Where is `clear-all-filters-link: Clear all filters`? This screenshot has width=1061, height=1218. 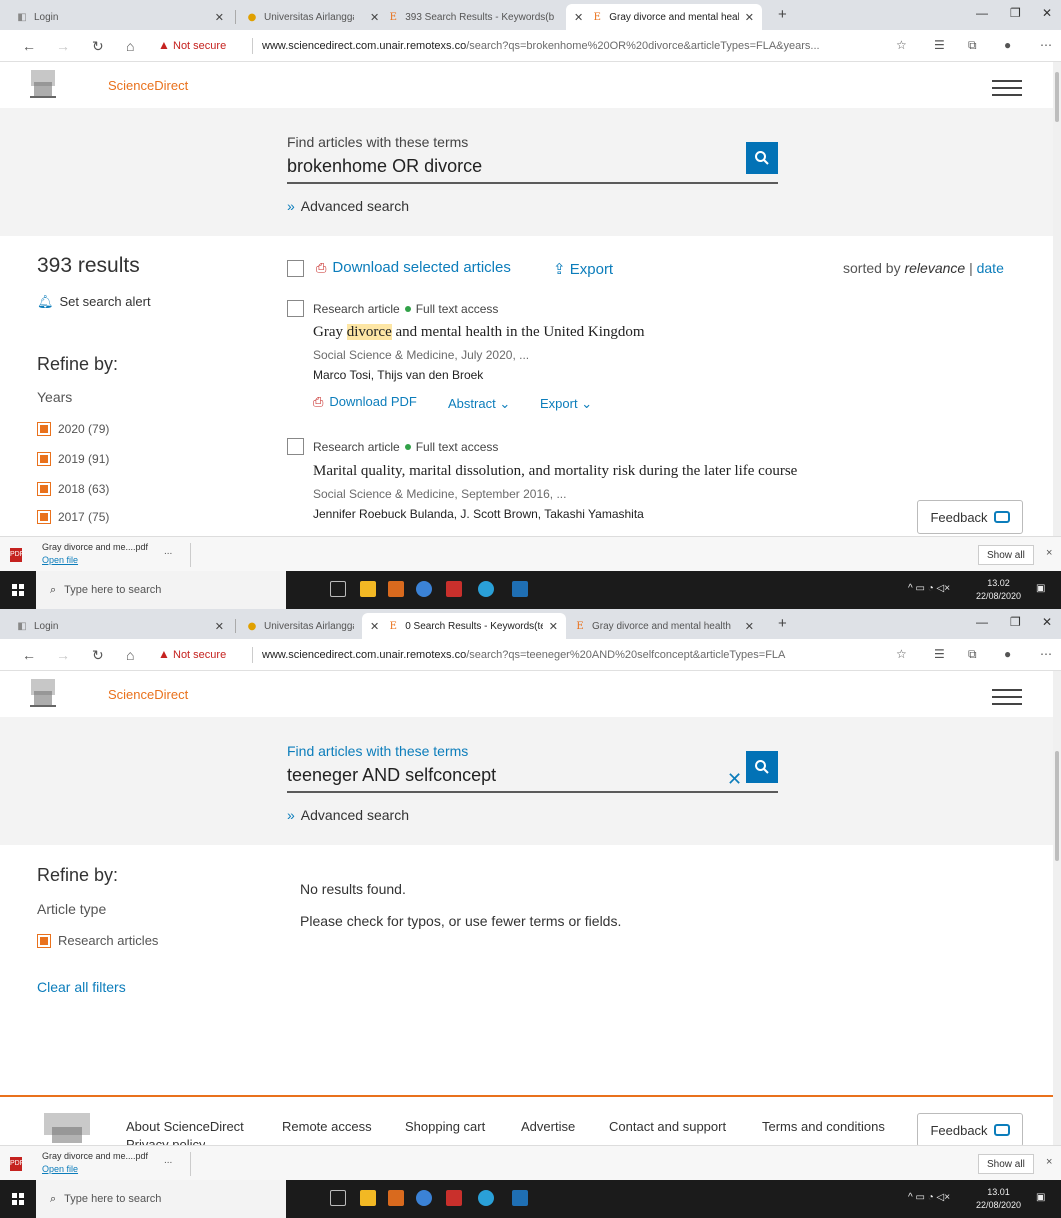 clear-all-filters-link: Clear all filters is located at coordinates (81, 987).